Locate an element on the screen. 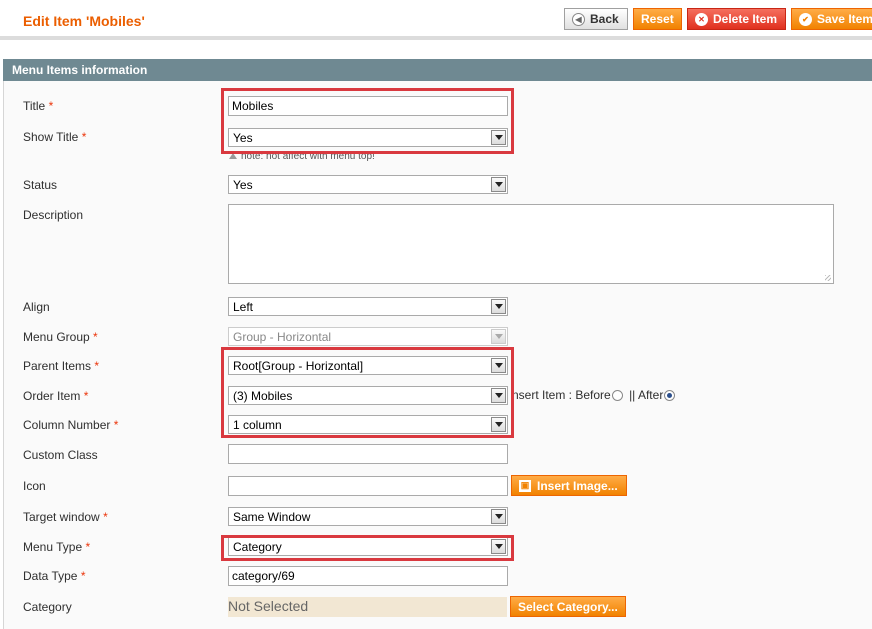 The image size is (872, 629). parent-items-label: Parent Items * is located at coordinates (61, 366).